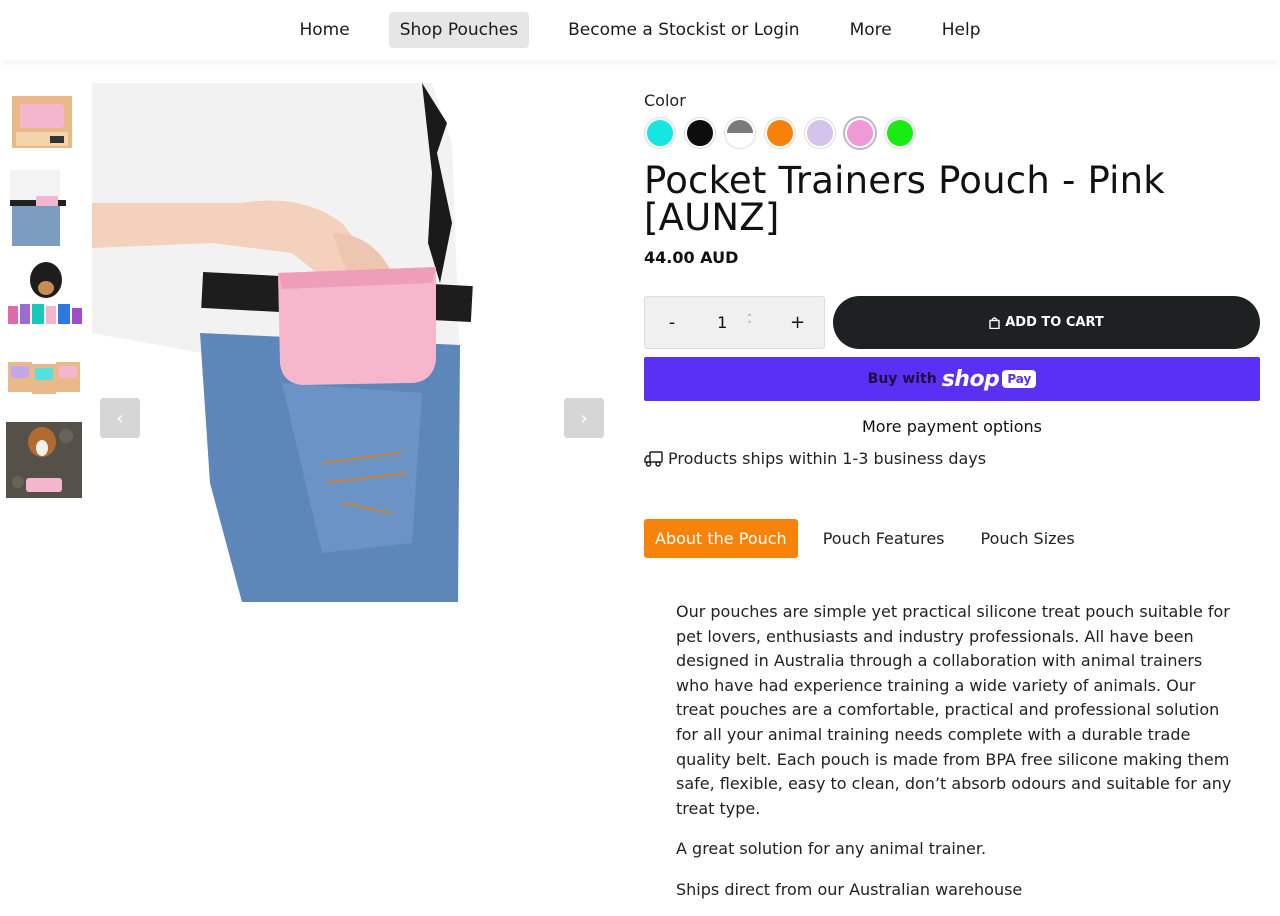 The image size is (1280, 916). Describe the element at coordinates (683, 30) in the screenshot. I see `nav-stockist-login: Become a Stockist or Login` at that location.